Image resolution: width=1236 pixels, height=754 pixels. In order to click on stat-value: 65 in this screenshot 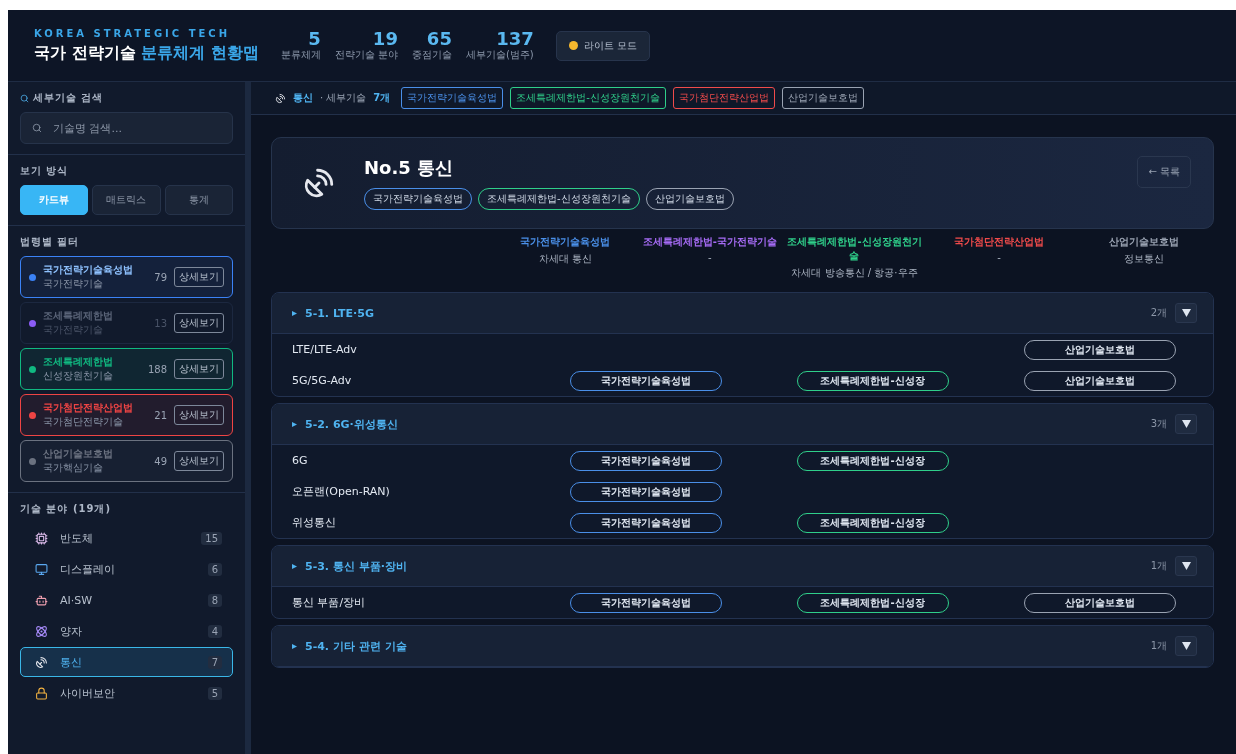, I will do `click(439, 38)`.